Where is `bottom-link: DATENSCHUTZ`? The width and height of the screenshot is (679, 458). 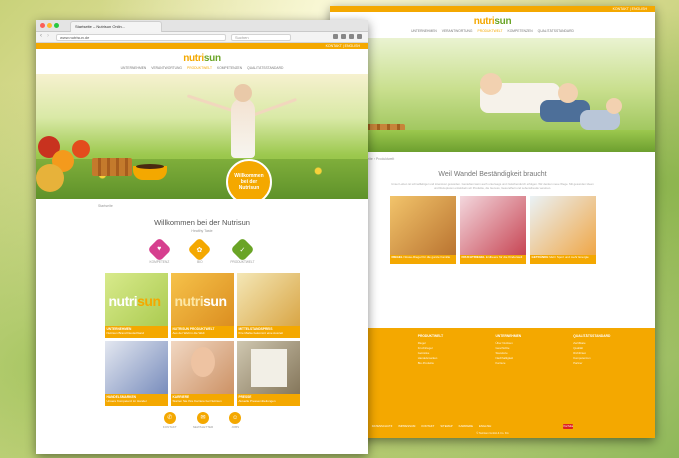 bottom-link: DATENSCHUTZ is located at coordinates (382, 426).